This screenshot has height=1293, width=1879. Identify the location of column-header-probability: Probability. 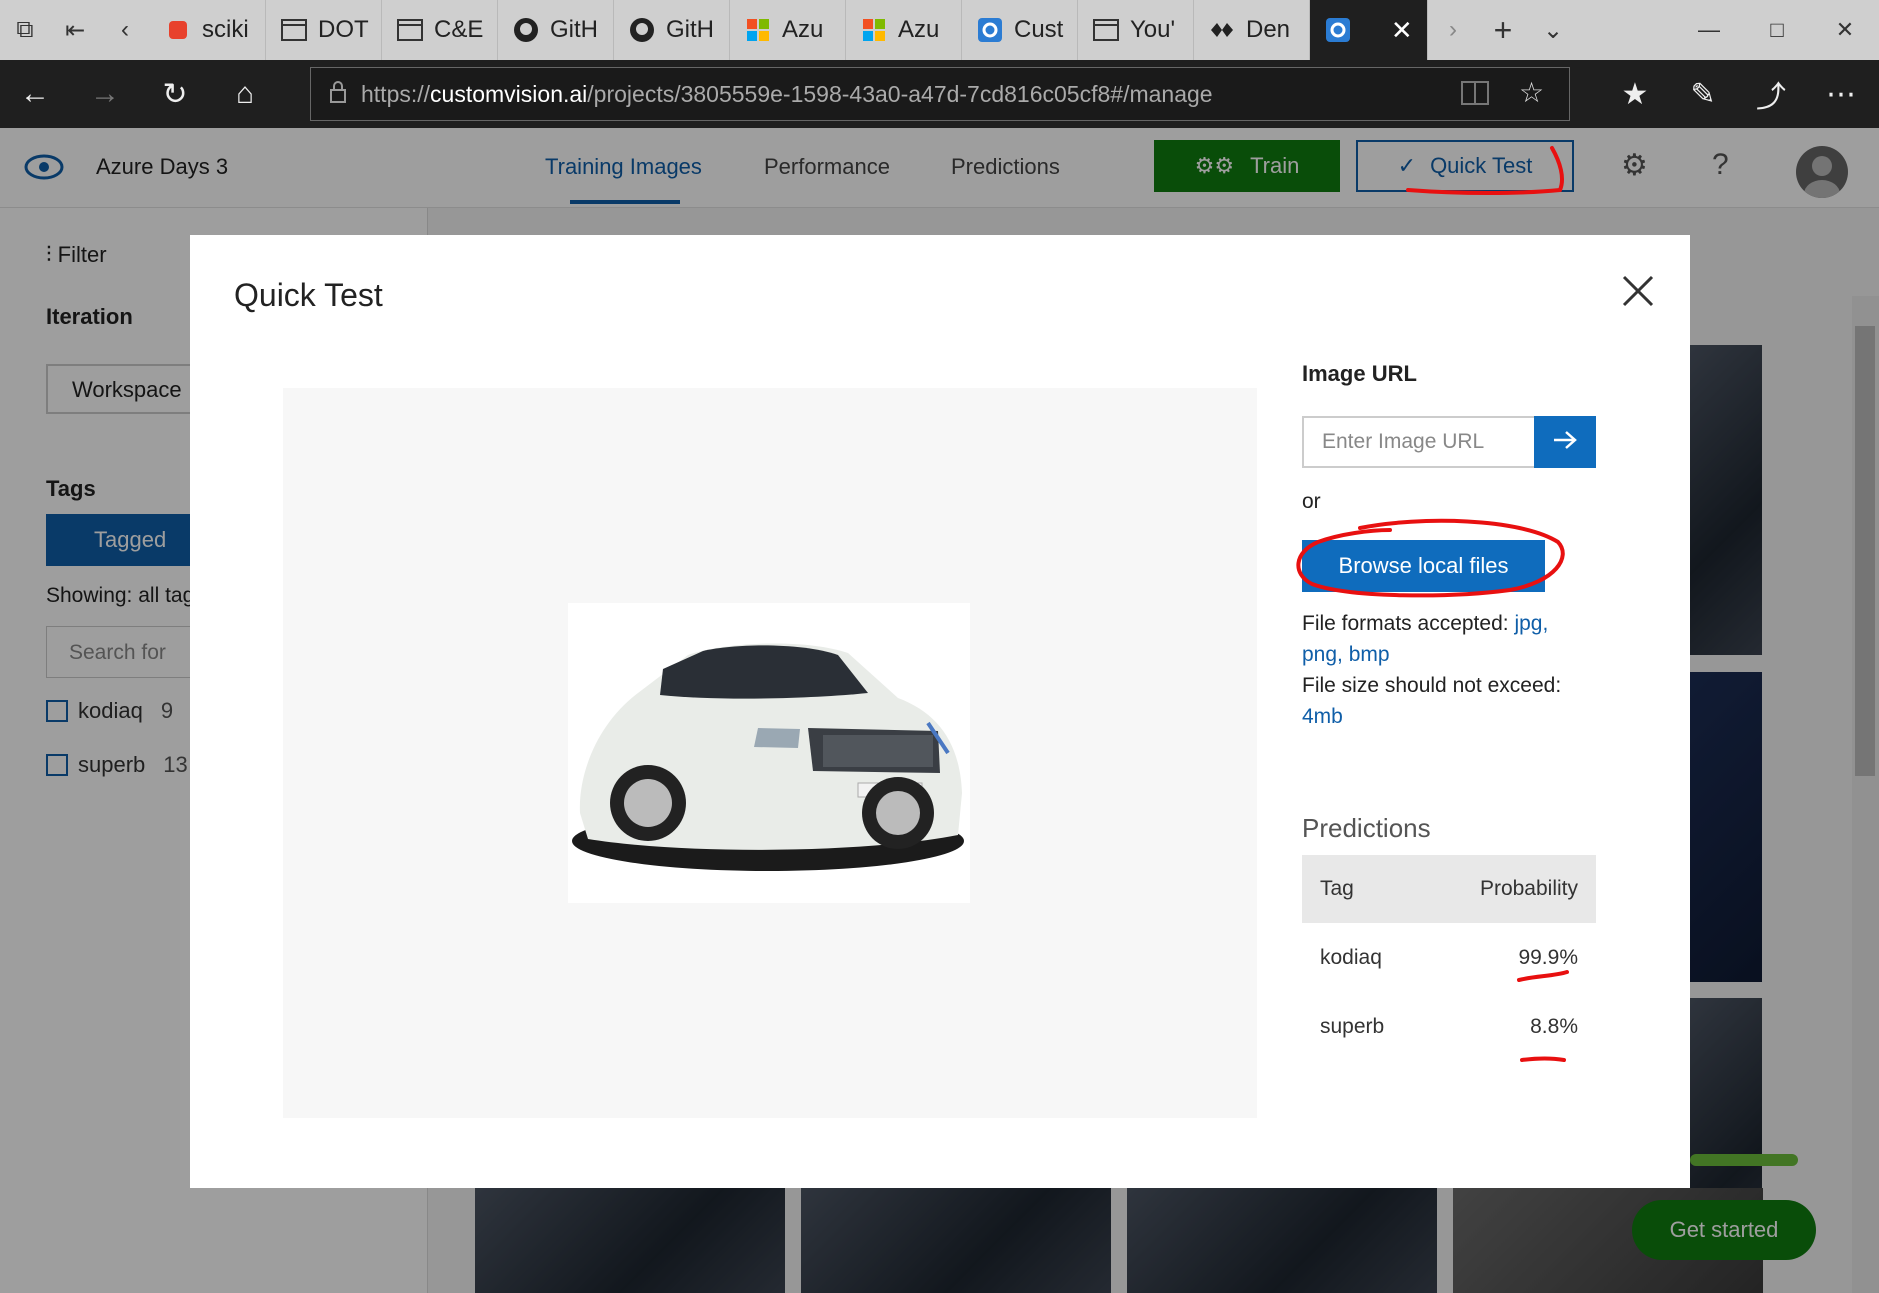
(1509, 889).